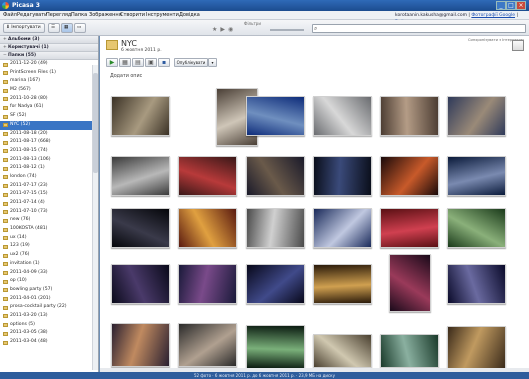  I want to click on share-button: Опублікувати, so click(191, 62).